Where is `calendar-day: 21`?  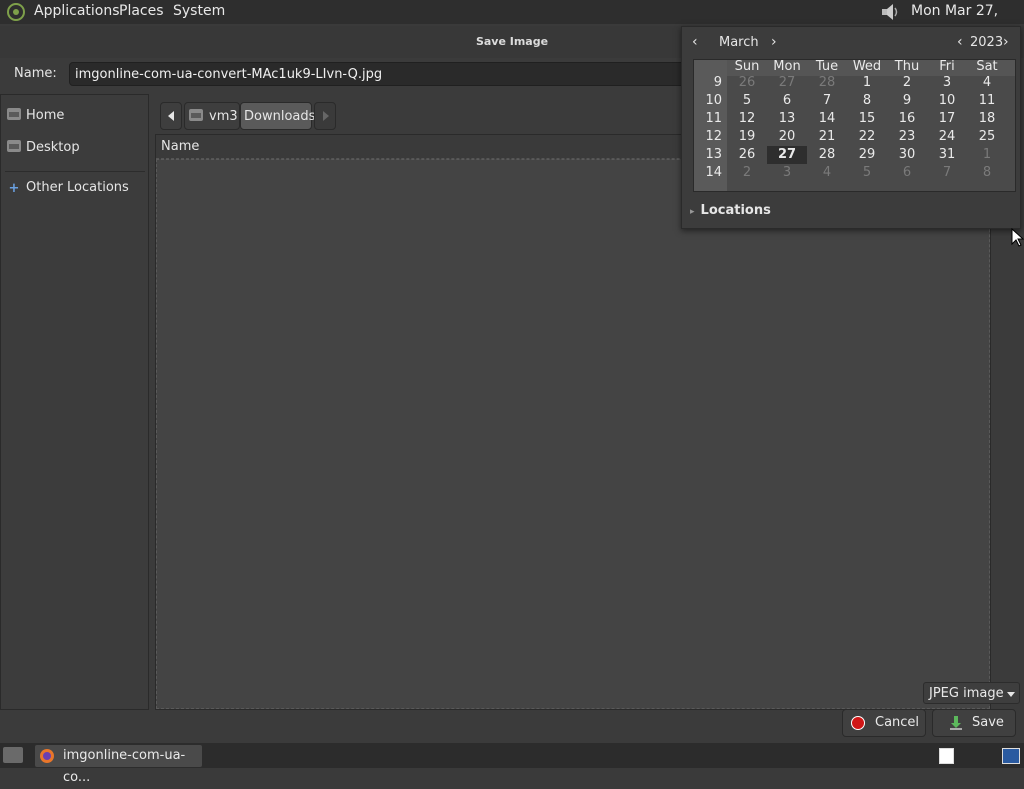 calendar-day: 21 is located at coordinates (827, 137).